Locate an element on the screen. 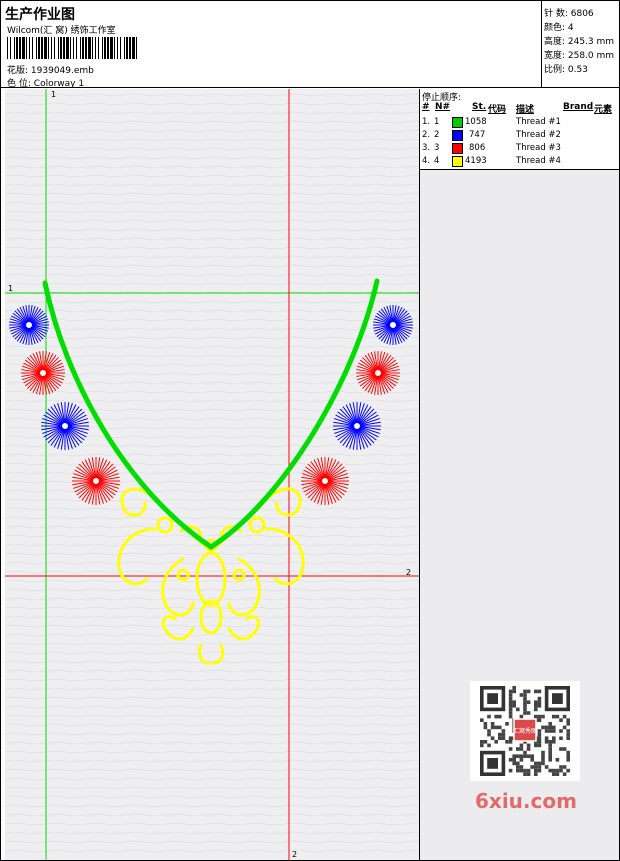 The image size is (620, 861). company-name: Wilcom(汇 窝) 绣饰工作室 is located at coordinates (61, 31).